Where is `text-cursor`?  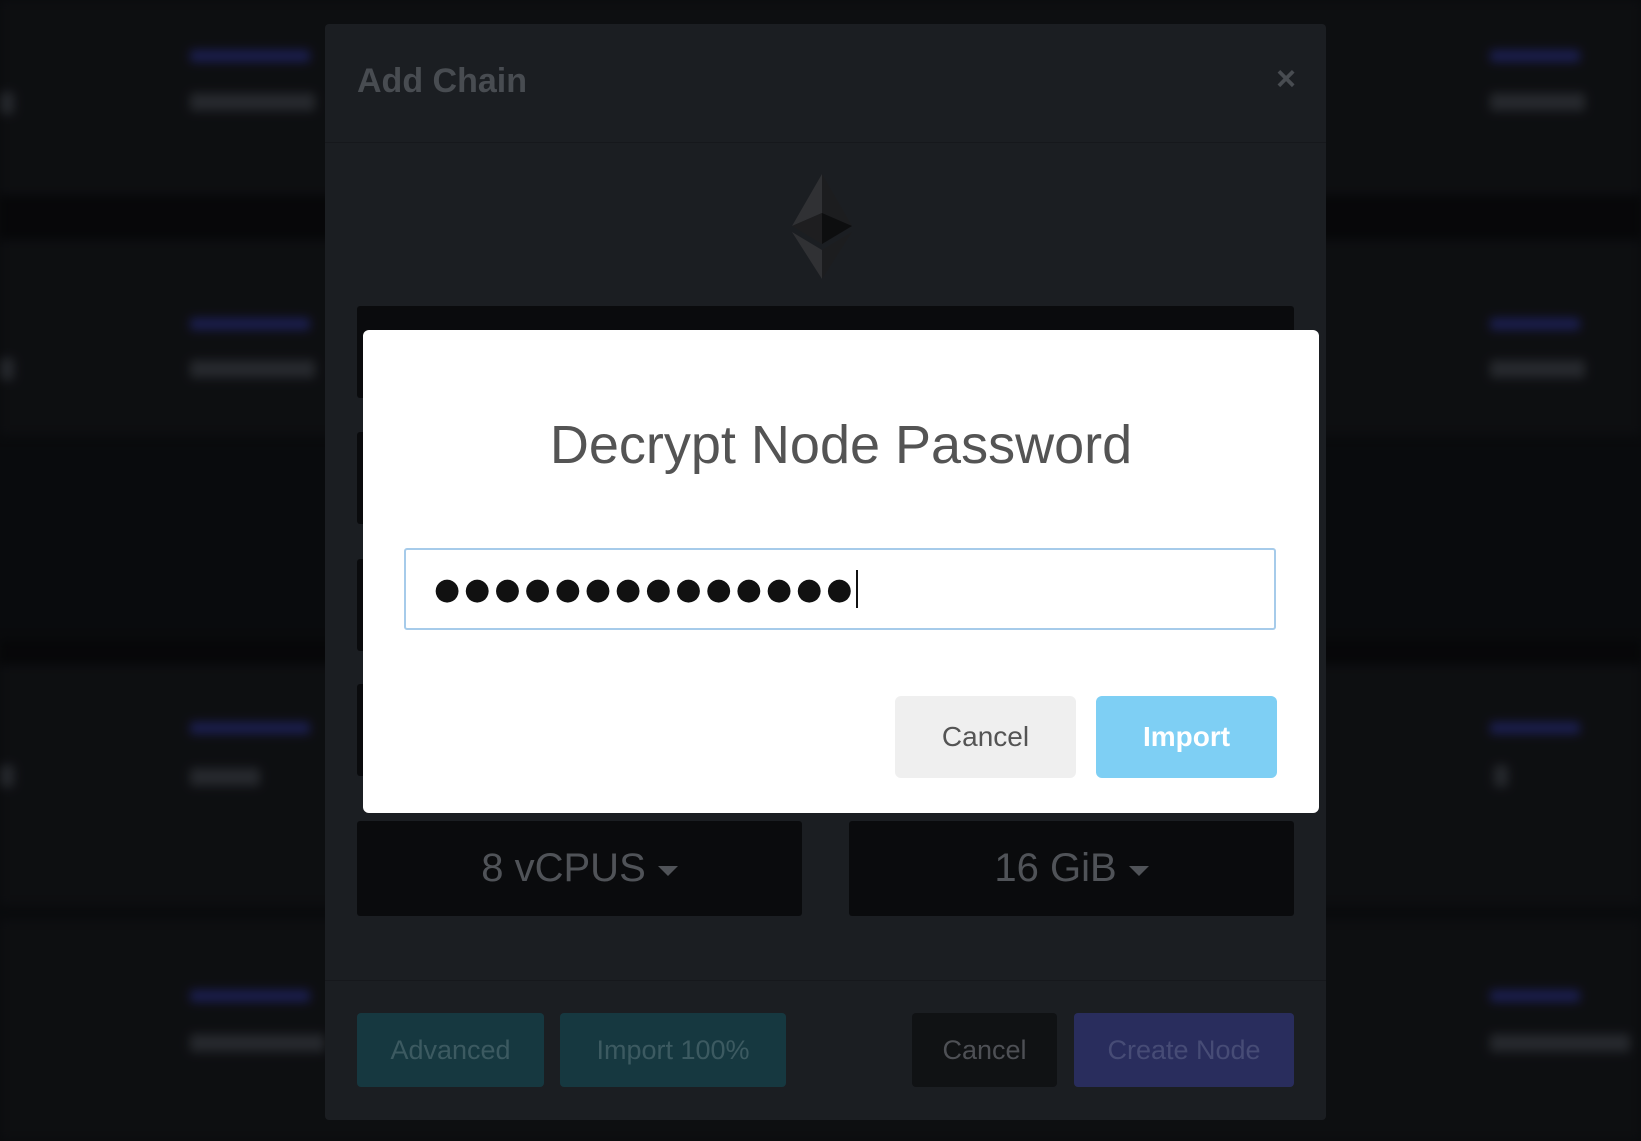 text-cursor is located at coordinates (857, 589).